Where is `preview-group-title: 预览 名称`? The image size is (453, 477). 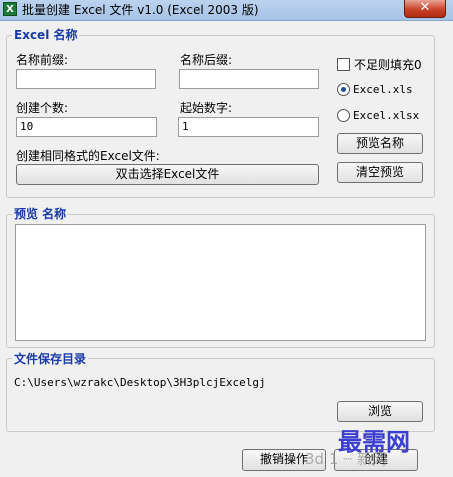 preview-group-title: 预览 名称 is located at coordinates (40, 214).